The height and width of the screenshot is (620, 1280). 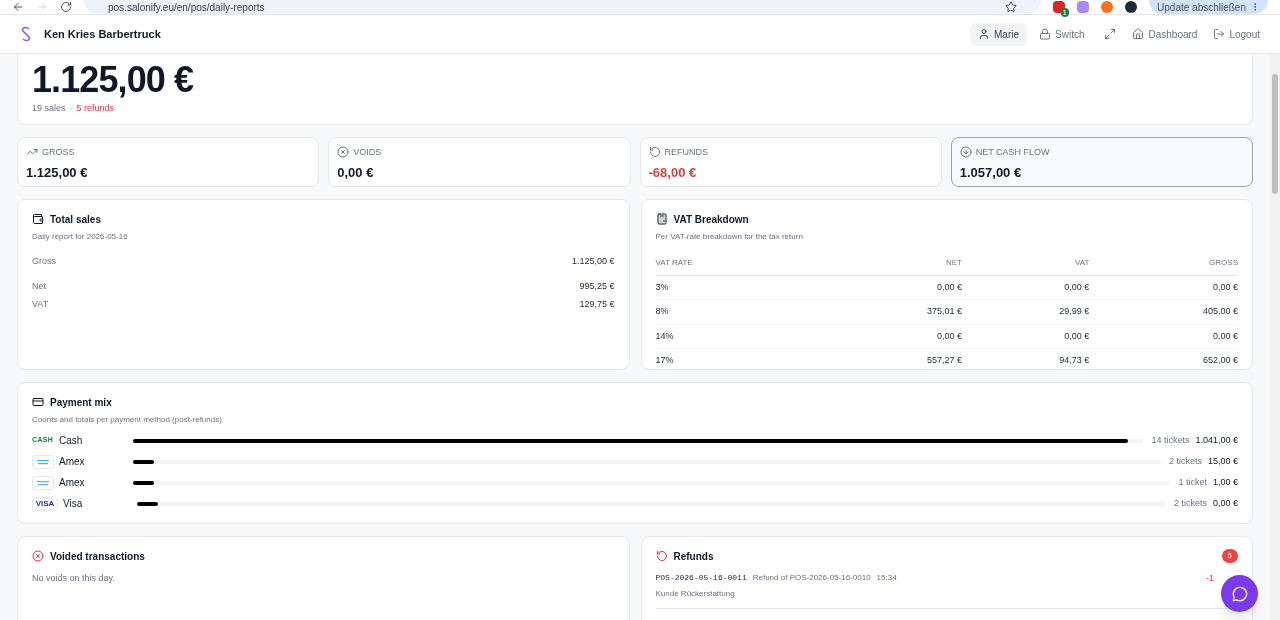 What do you see at coordinates (1170, 440) in the screenshot?
I see `ticket-count: 14 tickets` at bounding box center [1170, 440].